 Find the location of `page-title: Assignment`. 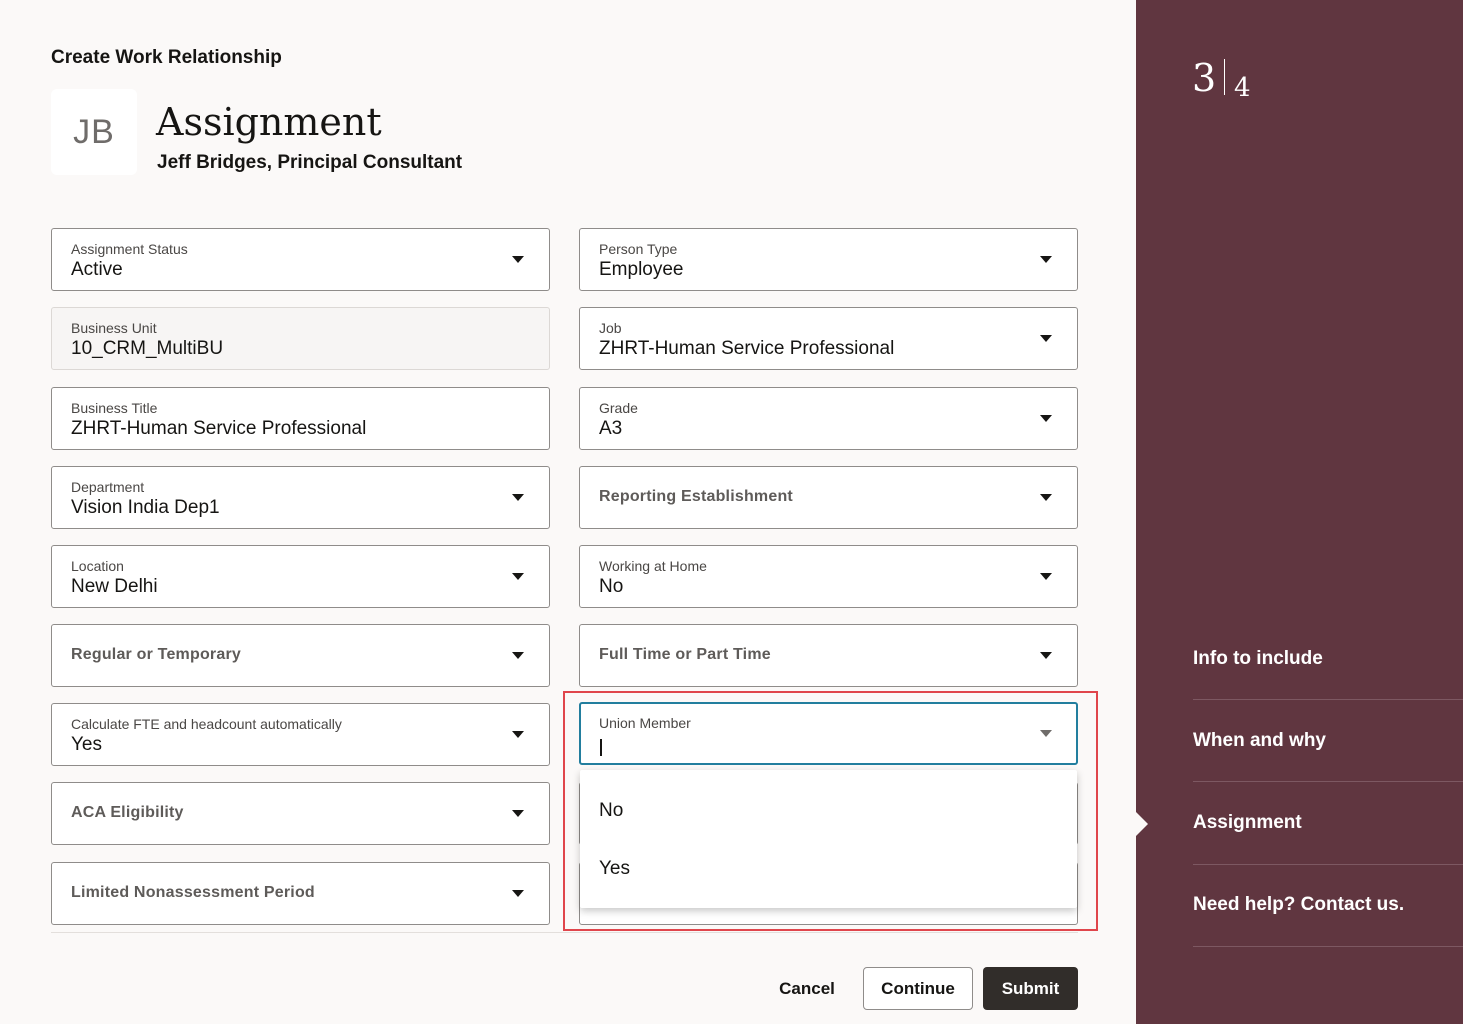

page-title: Assignment is located at coordinates (269, 122).